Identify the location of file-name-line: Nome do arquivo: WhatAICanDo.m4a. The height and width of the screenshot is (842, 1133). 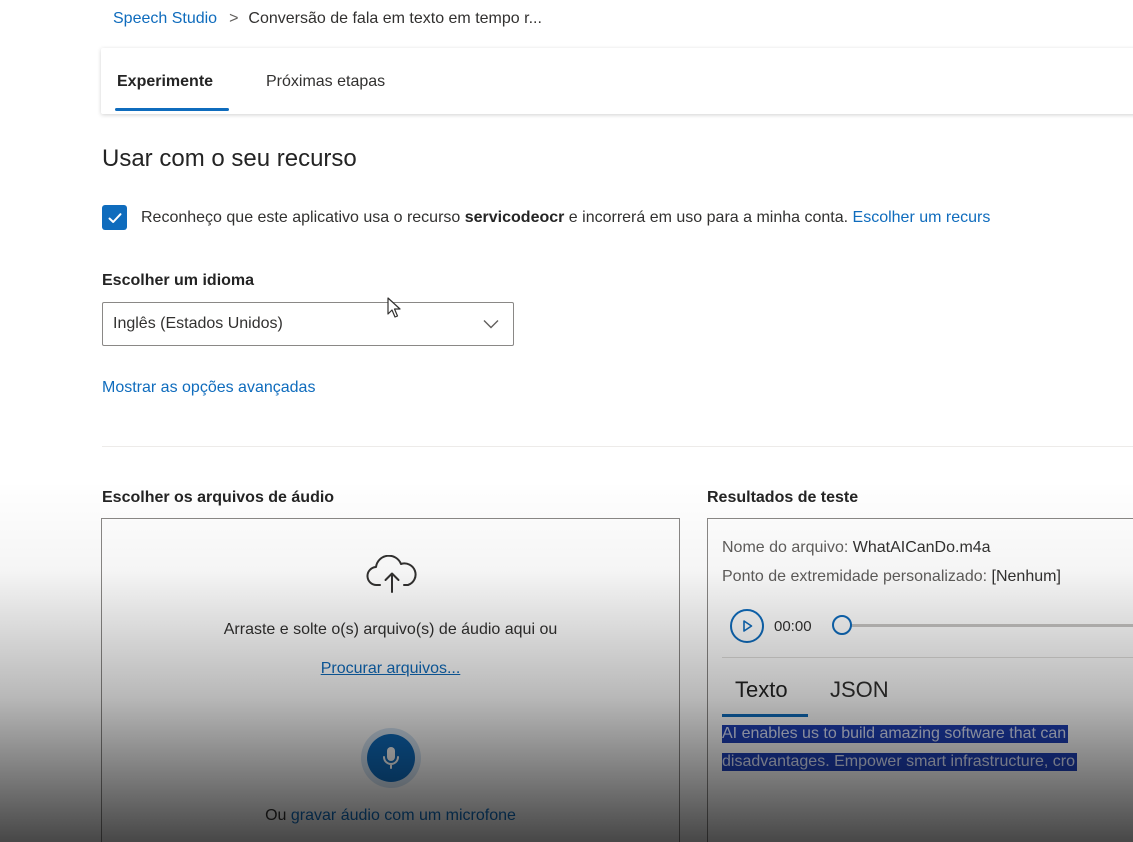
(856, 548).